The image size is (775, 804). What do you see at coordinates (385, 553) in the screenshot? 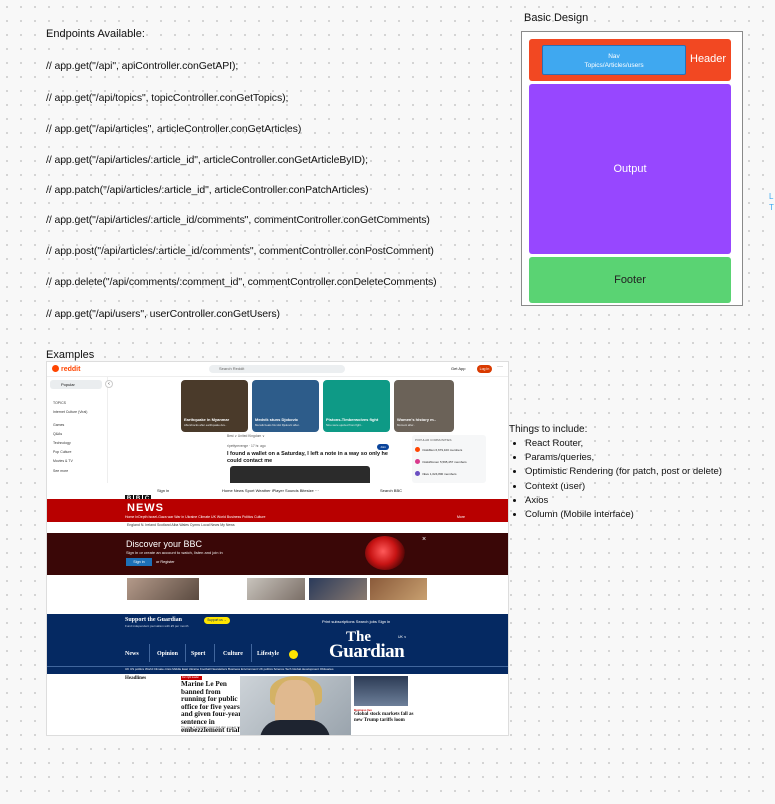
I see `bbc-promo-graphic` at bounding box center [385, 553].